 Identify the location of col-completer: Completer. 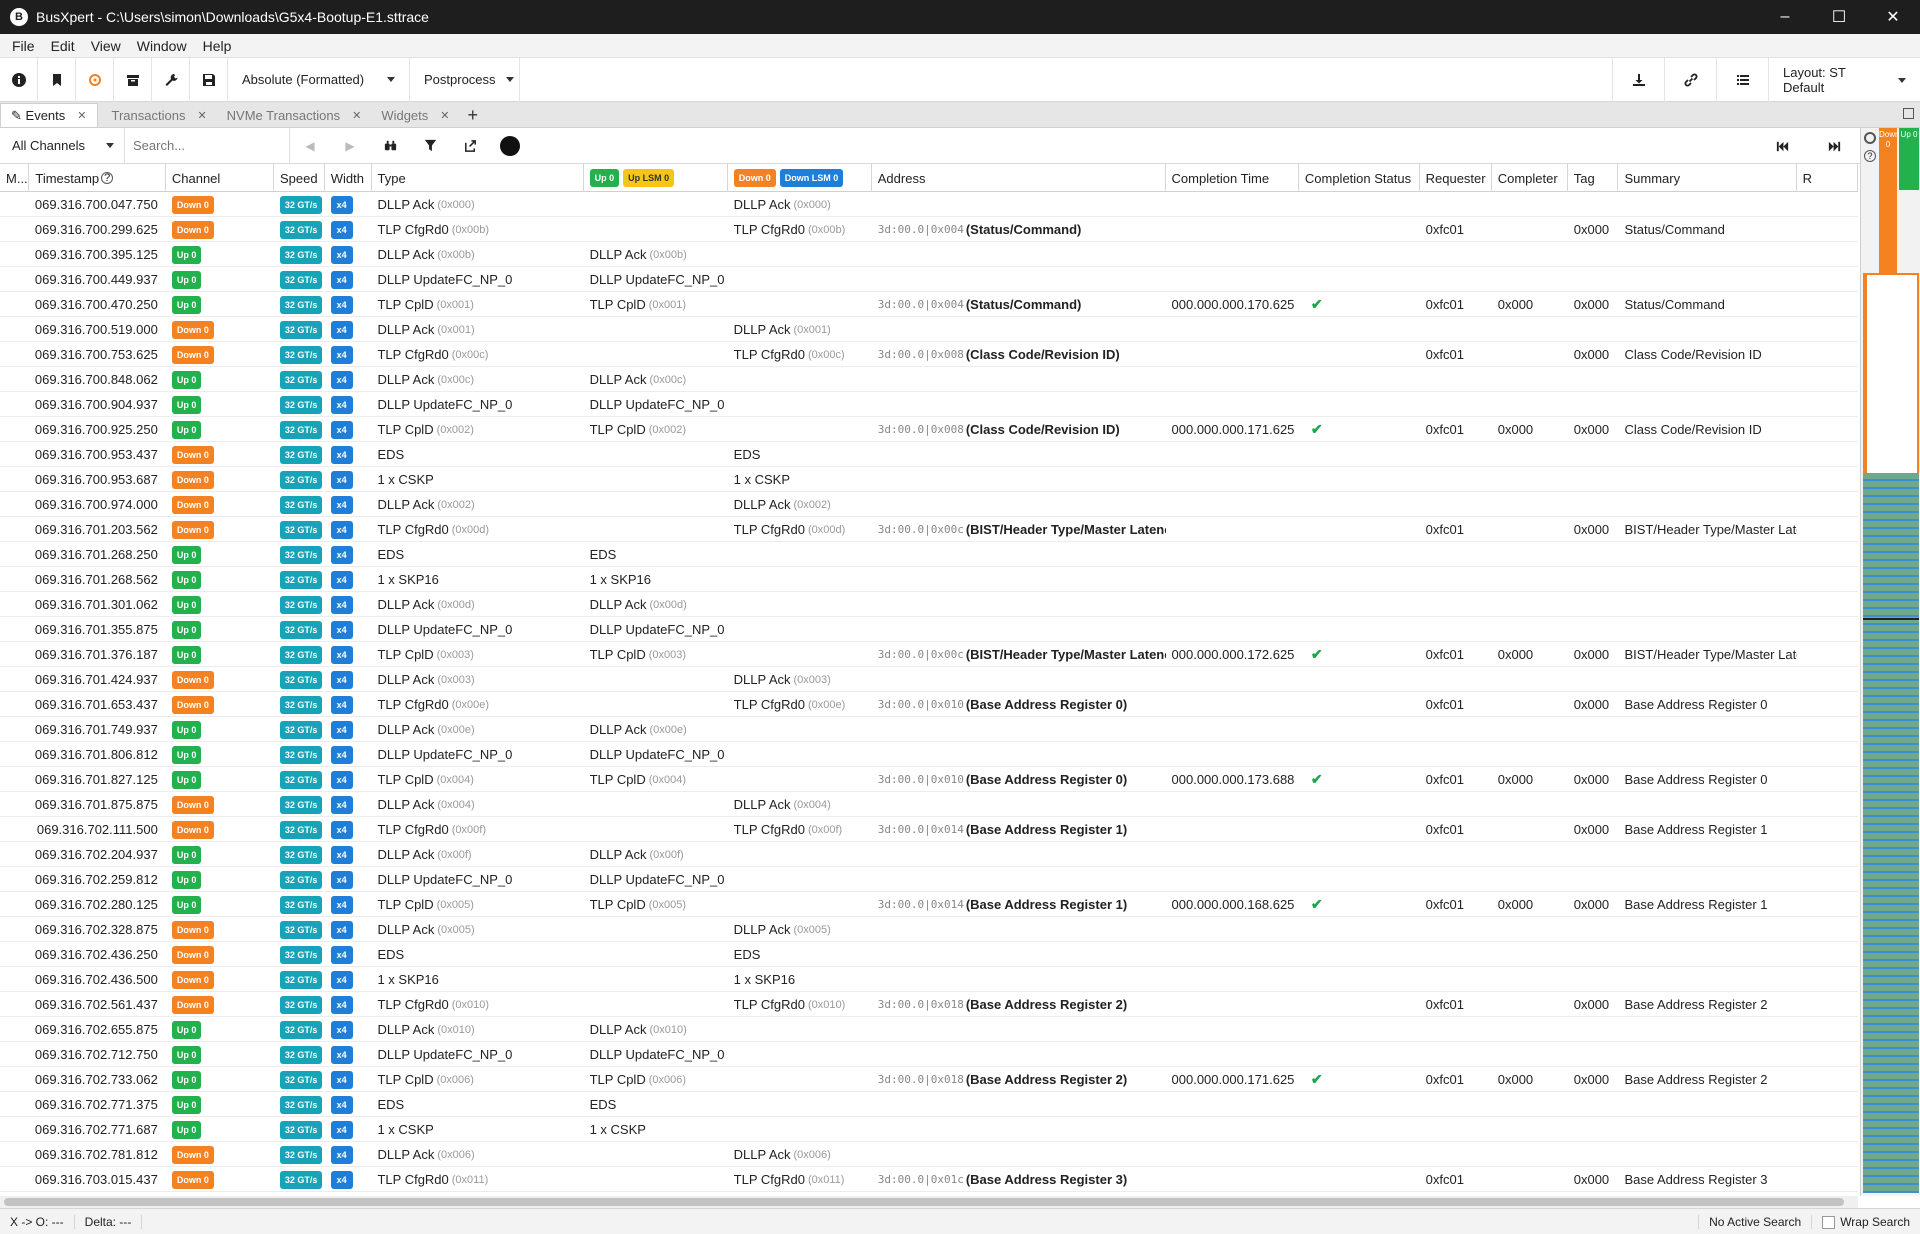
(1530, 178).